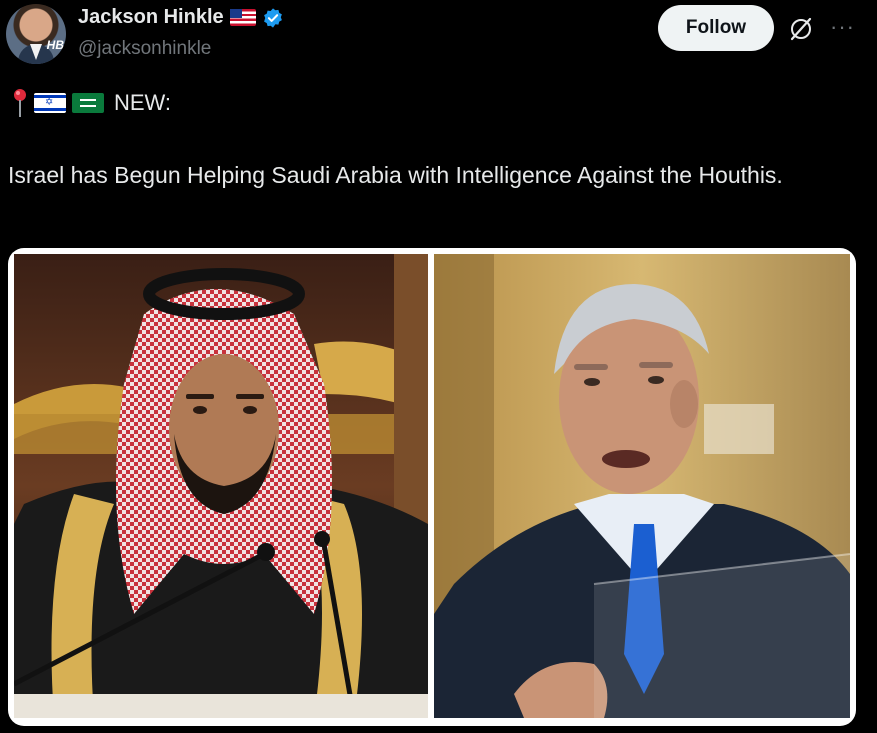 This screenshot has width=877, height=733. What do you see at coordinates (842, 27) in the screenshot?
I see `more-options-icon: ···` at bounding box center [842, 27].